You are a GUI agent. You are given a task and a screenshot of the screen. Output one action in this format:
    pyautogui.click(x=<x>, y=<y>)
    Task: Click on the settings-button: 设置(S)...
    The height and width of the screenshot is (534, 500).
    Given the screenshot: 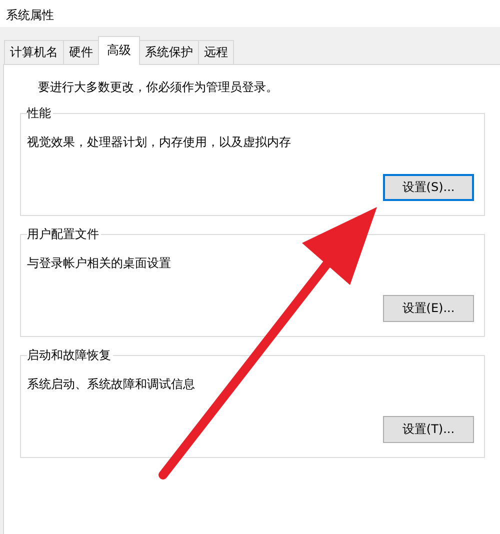 What is the action you would take?
    pyautogui.click(x=428, y=187)
    